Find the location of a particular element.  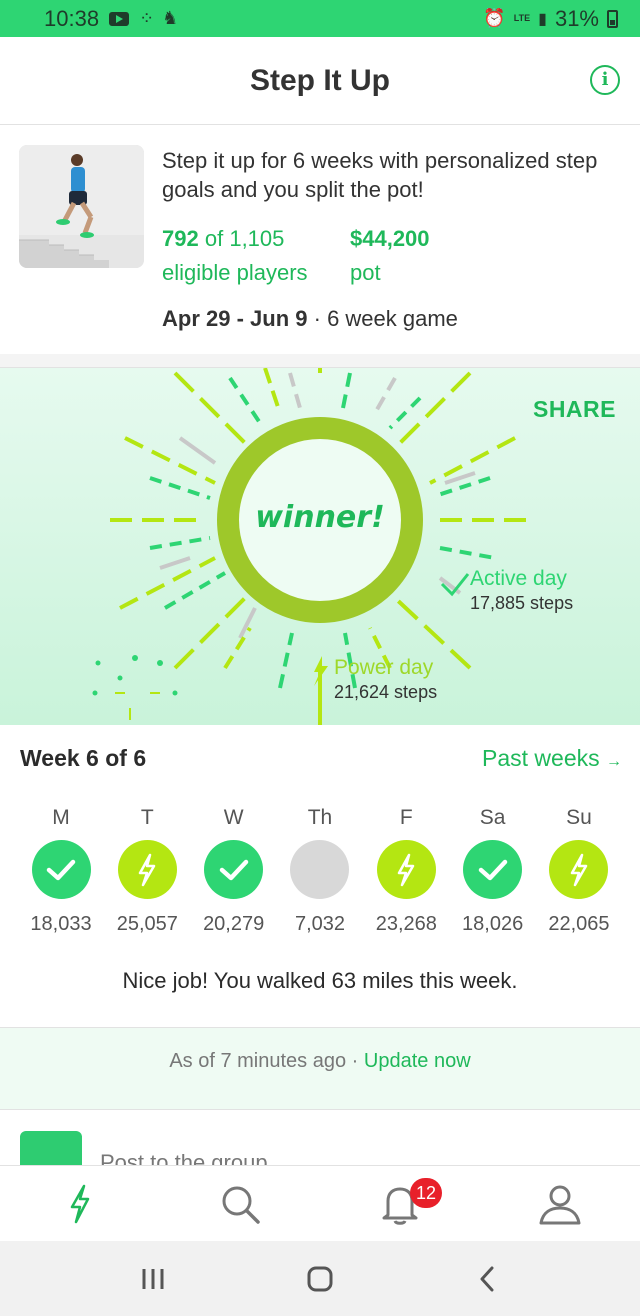

empty-day-icon is located at coordinates (320, 869).